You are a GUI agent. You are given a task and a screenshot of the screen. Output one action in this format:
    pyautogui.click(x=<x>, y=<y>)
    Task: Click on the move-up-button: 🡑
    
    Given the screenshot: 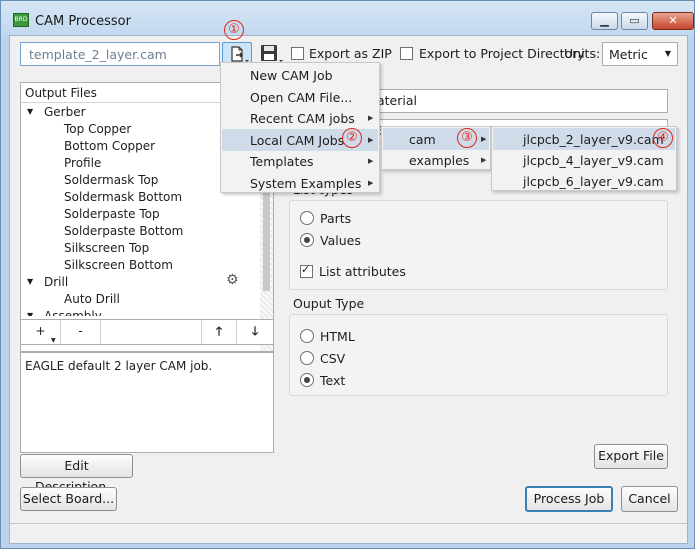 What is the action you would take?
    pyautogui.click(x=219, y=332)
    